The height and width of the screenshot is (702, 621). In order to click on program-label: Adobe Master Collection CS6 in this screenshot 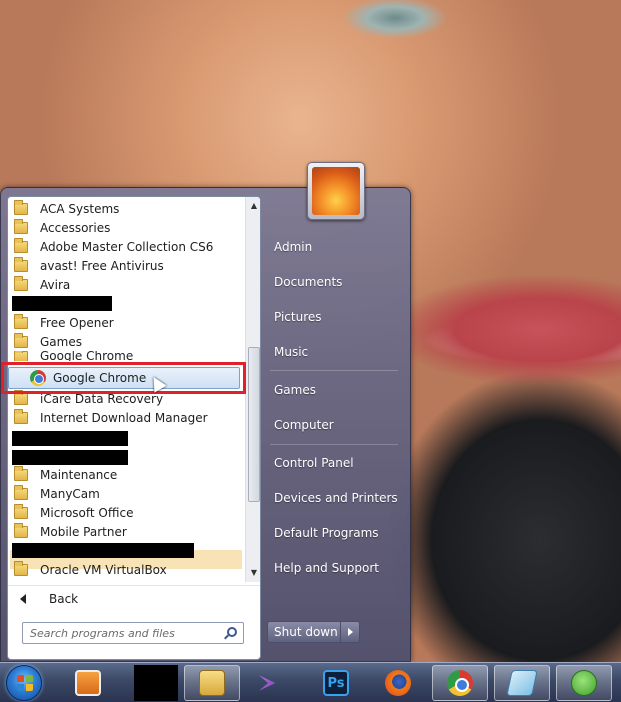, I will do `click(127, 246)`.